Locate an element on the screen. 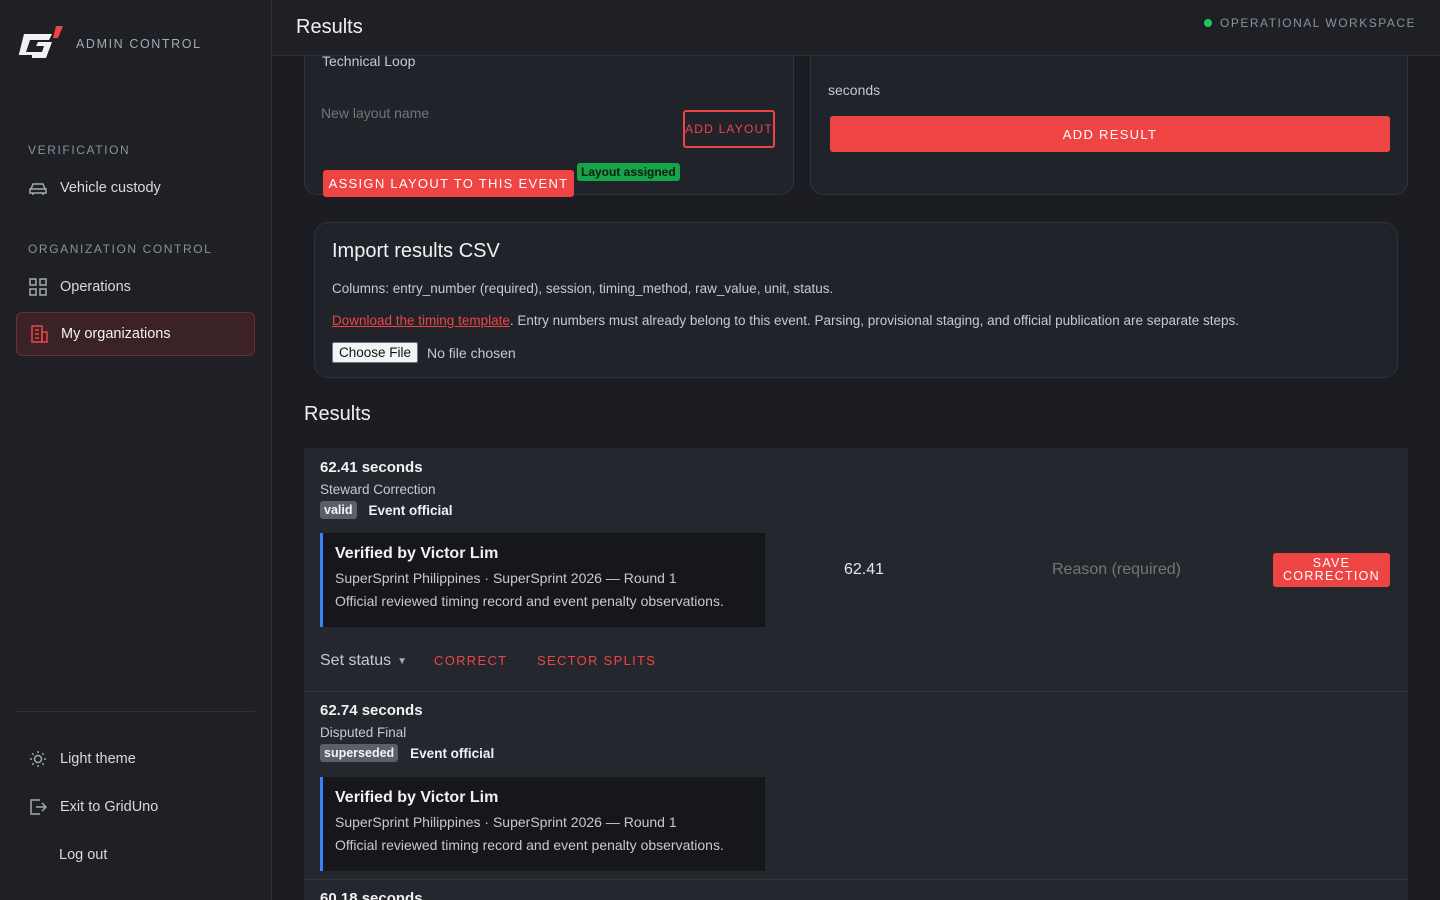  sidebar-item-log-out: Log out is located at coordinates (135, 855).